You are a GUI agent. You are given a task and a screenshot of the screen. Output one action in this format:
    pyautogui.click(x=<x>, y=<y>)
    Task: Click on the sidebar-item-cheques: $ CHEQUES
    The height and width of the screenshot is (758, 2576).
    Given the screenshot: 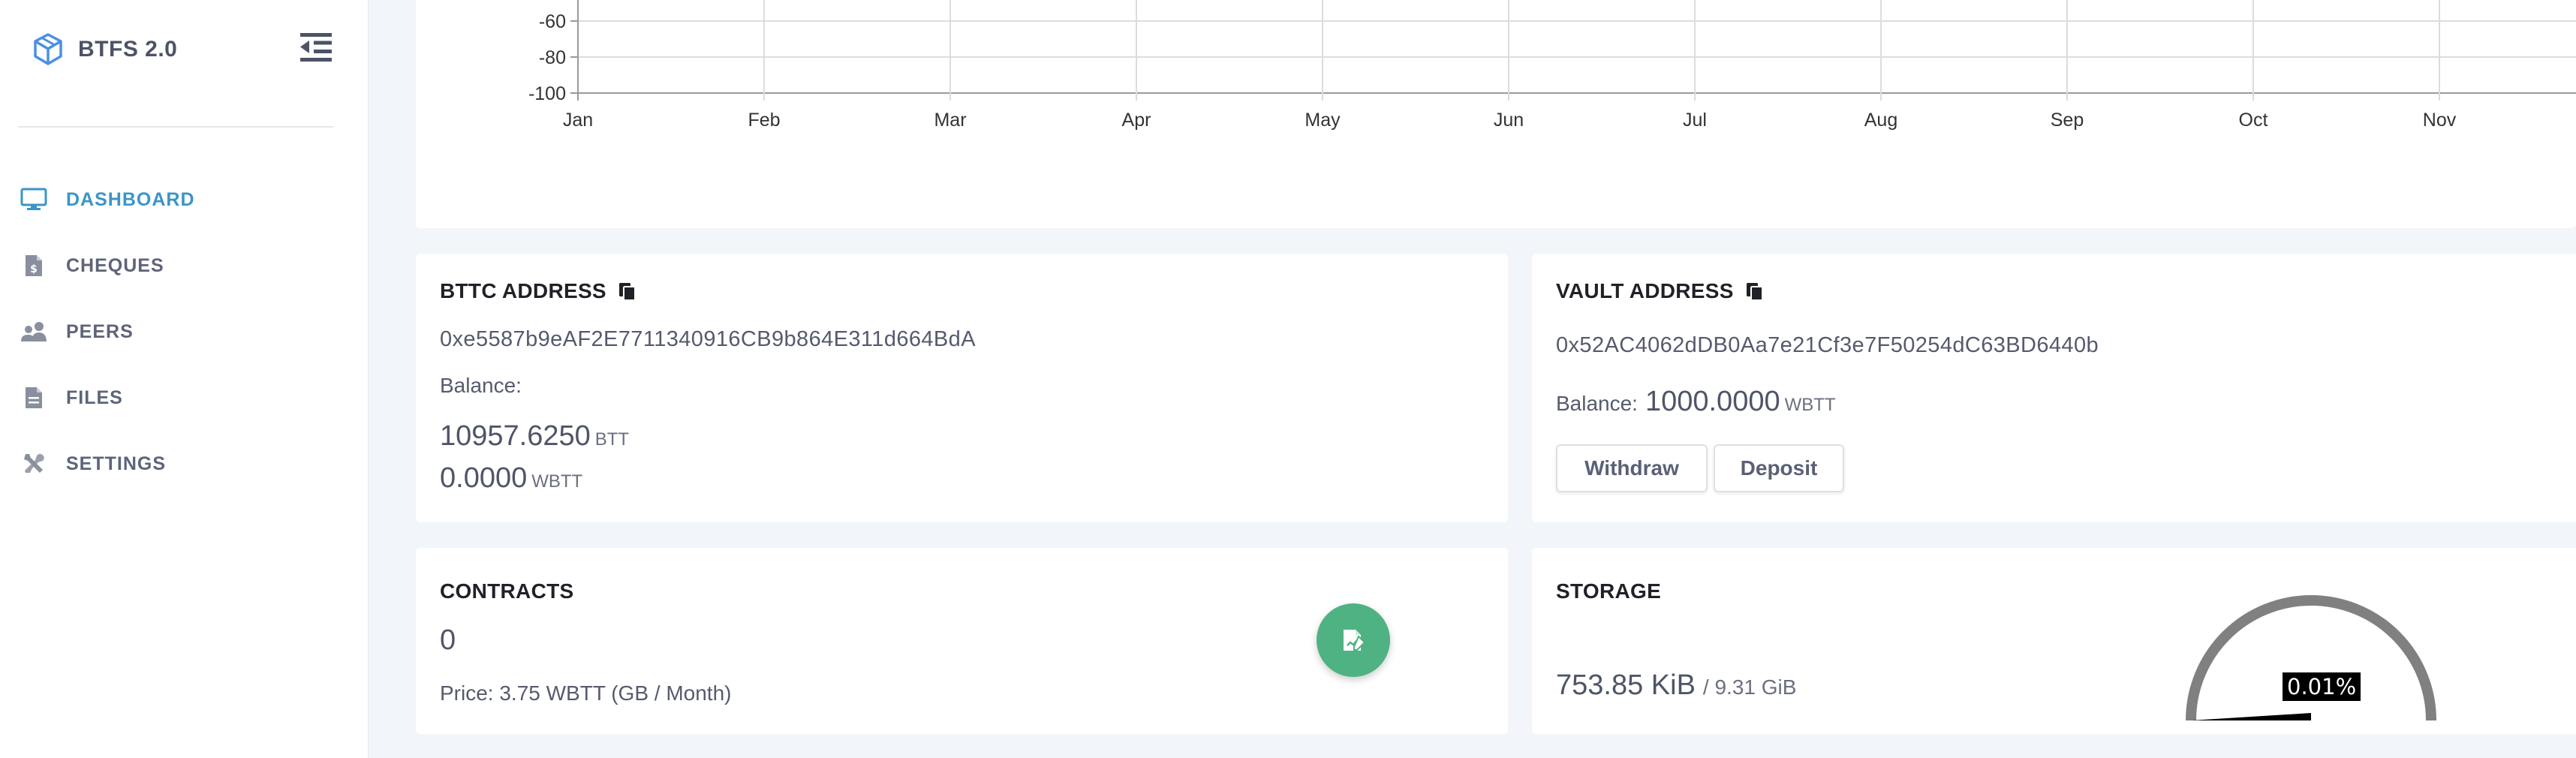 What is the action you would take?
    pyautogui.click(x=184, y=266)
    